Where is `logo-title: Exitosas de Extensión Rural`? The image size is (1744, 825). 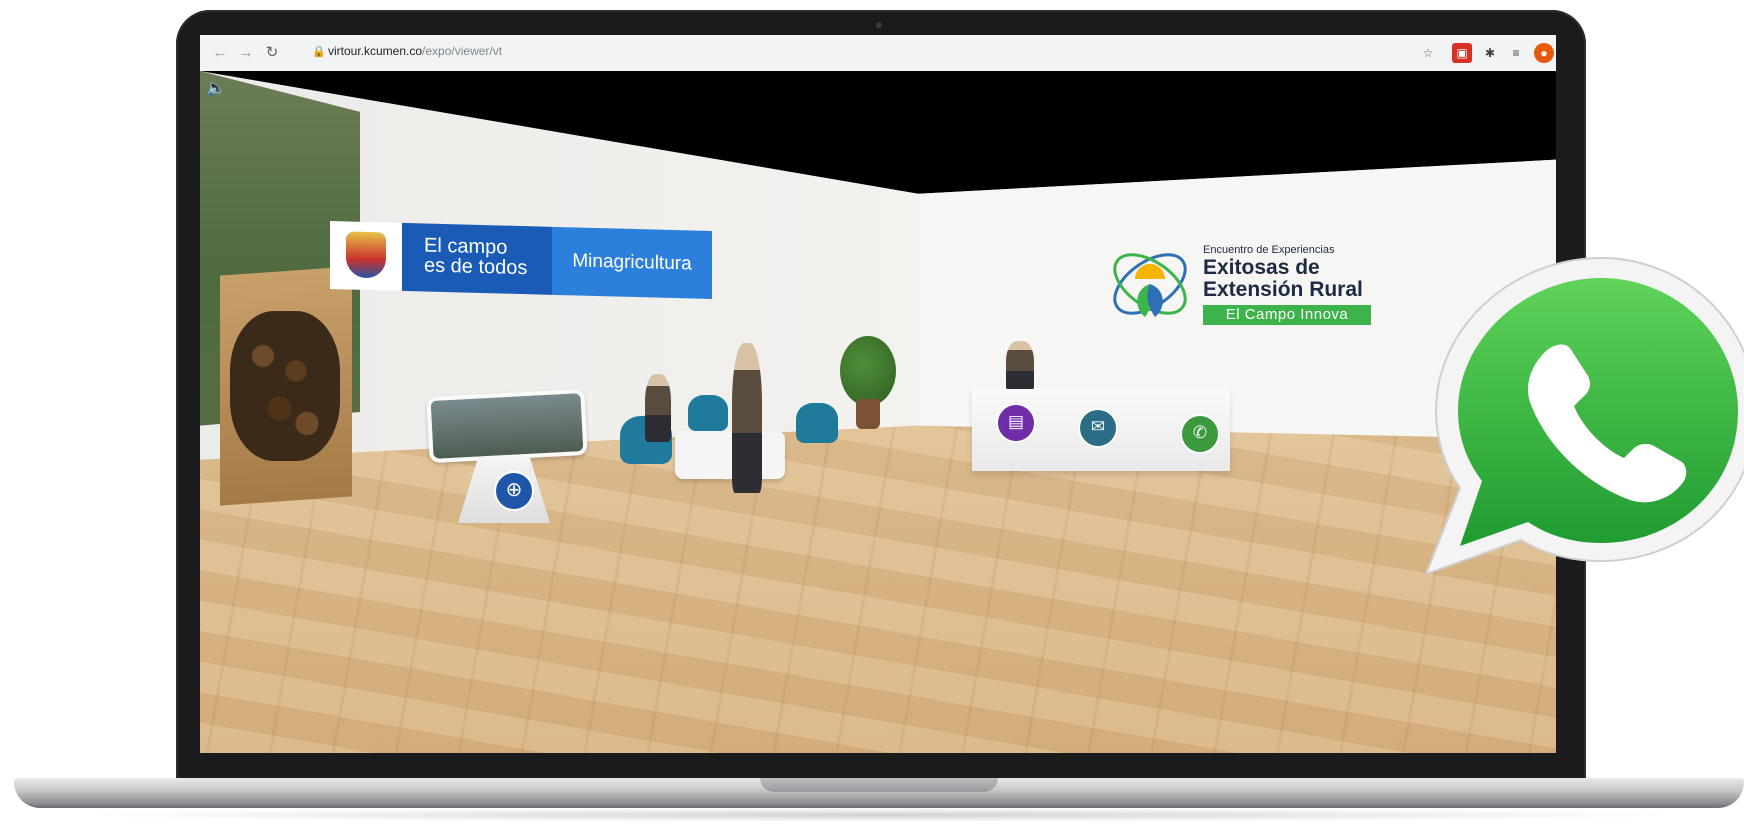 logo-title: Exitosas de Extensión Rural is located at coordinates (1283, 279).